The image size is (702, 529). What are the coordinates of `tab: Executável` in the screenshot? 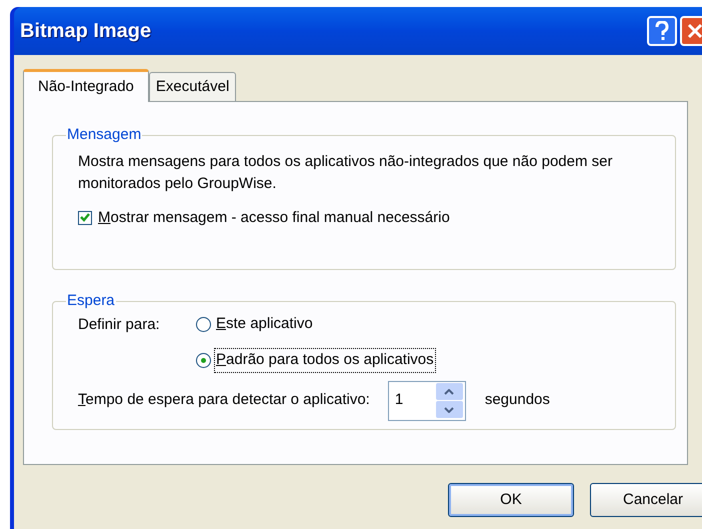 It's located at (192, 86).